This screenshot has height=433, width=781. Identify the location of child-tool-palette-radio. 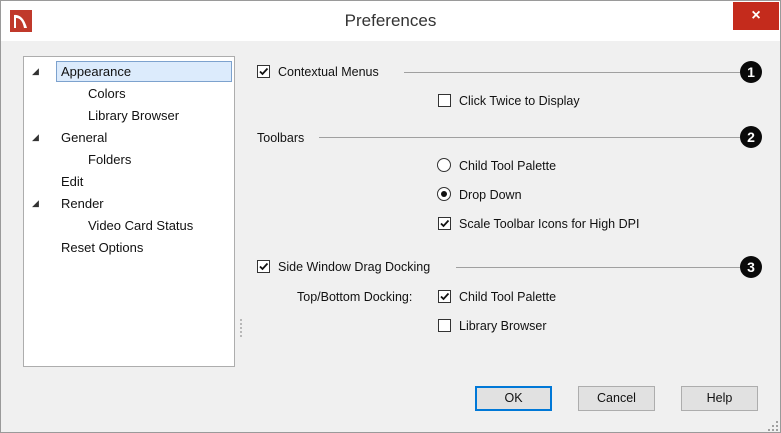
(444, 165).